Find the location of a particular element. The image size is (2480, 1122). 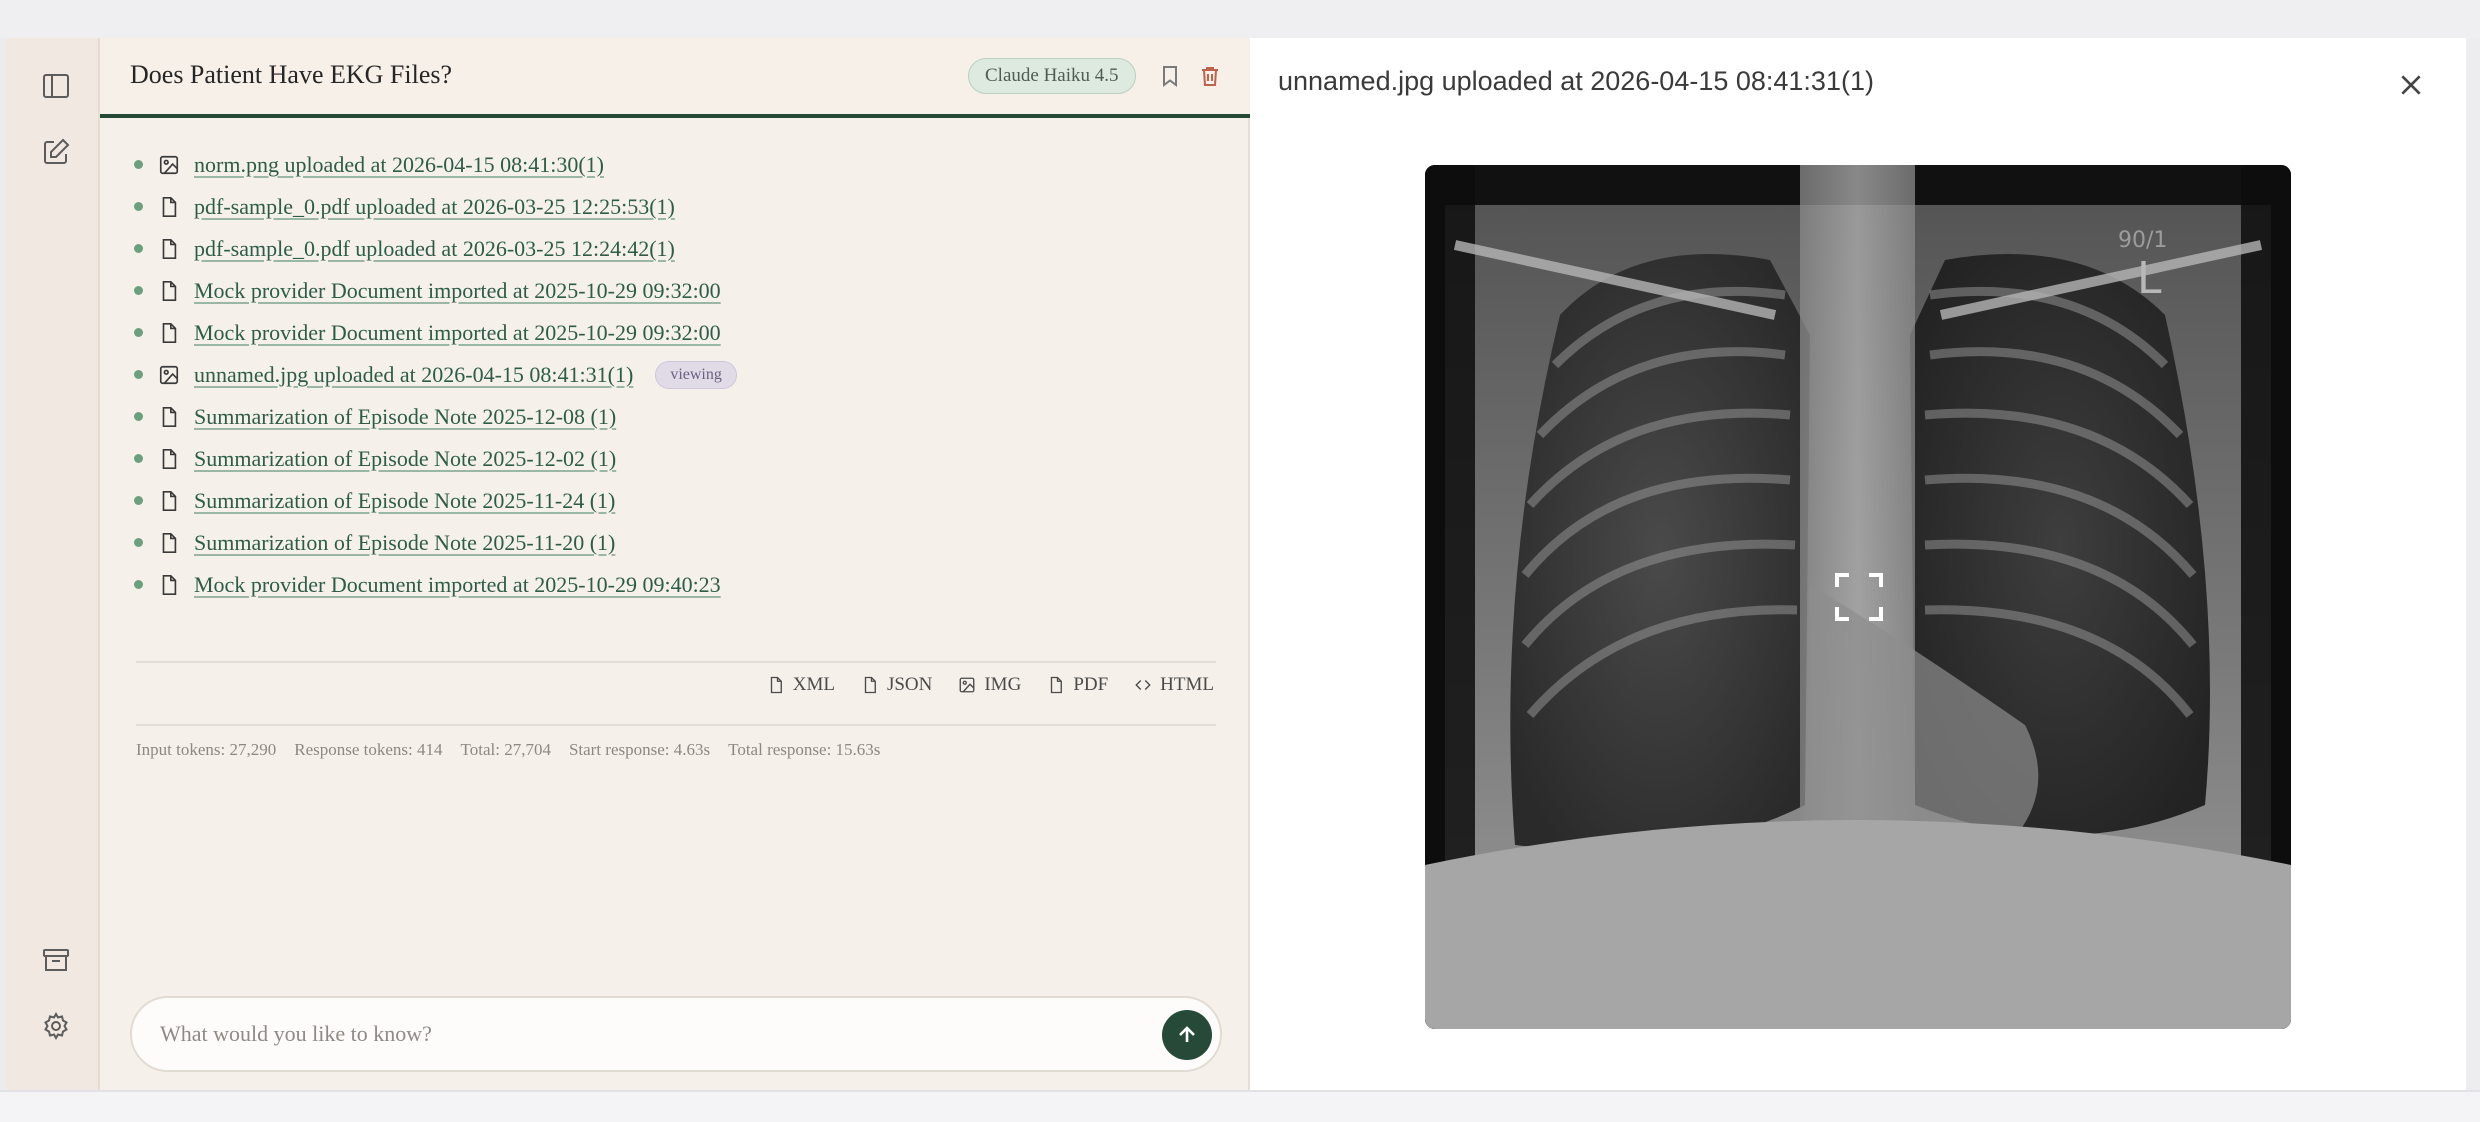

xray-marker-text: 90/1 is located at coordinates (2142, 240).